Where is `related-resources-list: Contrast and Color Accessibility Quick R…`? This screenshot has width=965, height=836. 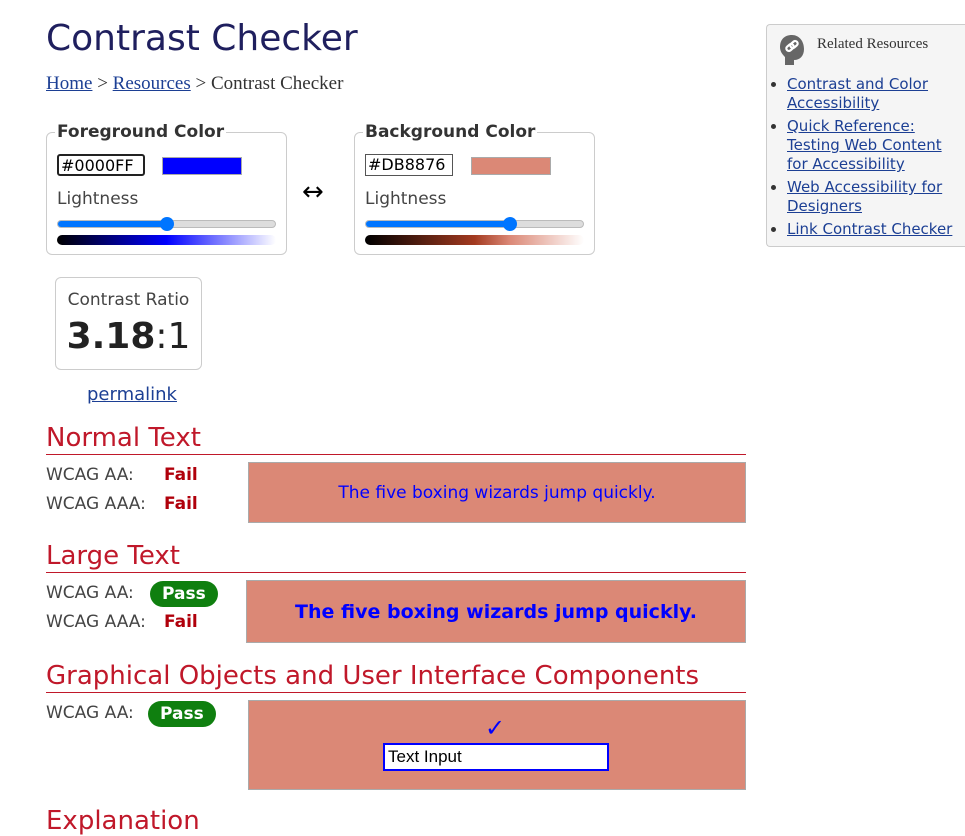
related-resources-list: Contrast and Color Accessibility Quick R… is located at coordinates (862, 159).